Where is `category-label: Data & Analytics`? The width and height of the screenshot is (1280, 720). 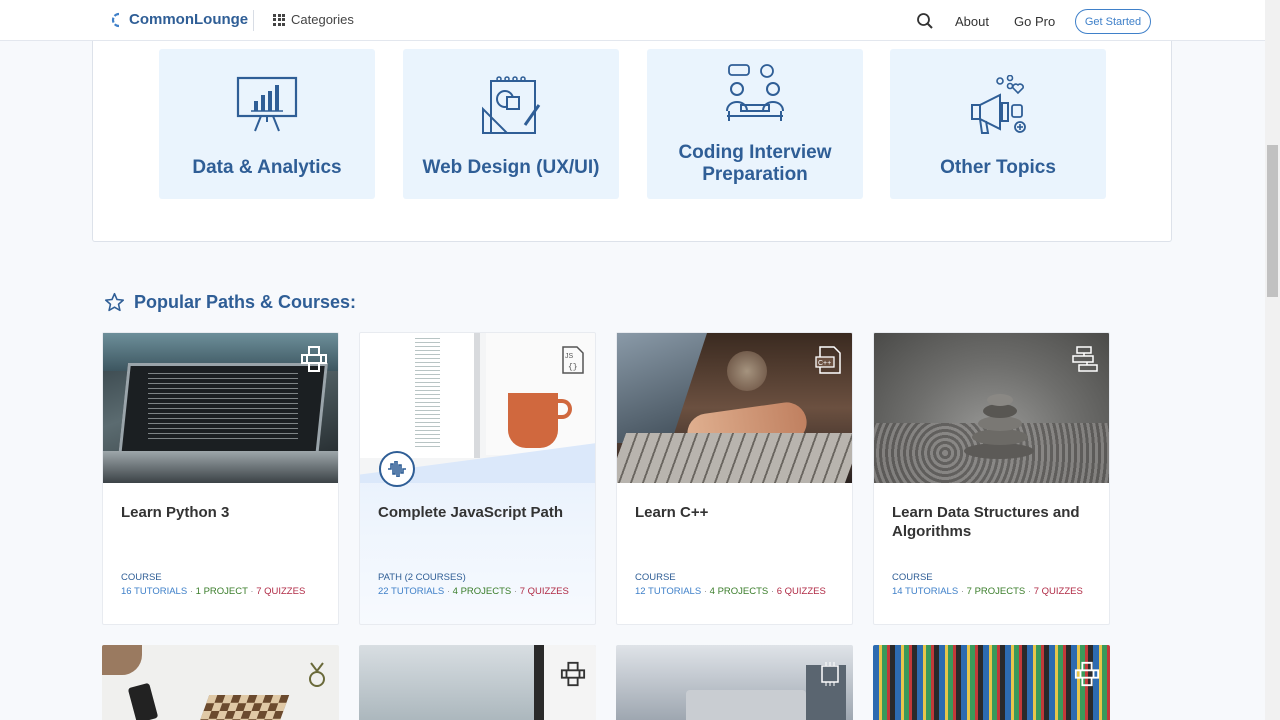
category-label: Data & Analytics is located at coordinates (267, 167).